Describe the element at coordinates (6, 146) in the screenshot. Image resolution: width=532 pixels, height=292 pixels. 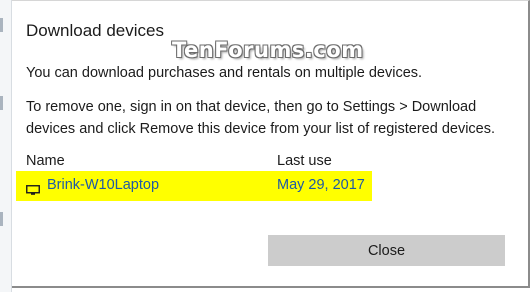
I see `background-window-edge` at that location.